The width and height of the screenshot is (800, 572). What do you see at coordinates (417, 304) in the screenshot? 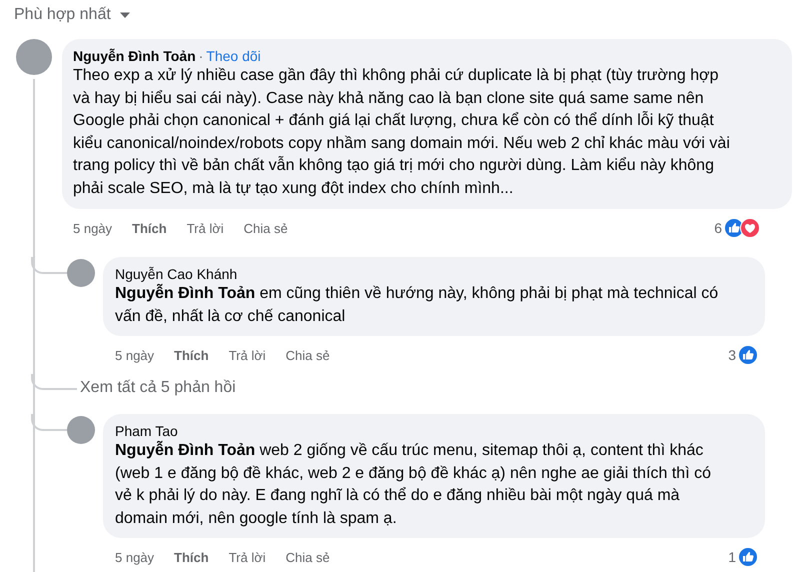
I see `comment-text: Nguyễn Đình Toản em cũng thiên về hướng này, không phải bị phạt mà technical có vấn đề, nhất là cơ chế canonical` at bounding box center [417, 304].